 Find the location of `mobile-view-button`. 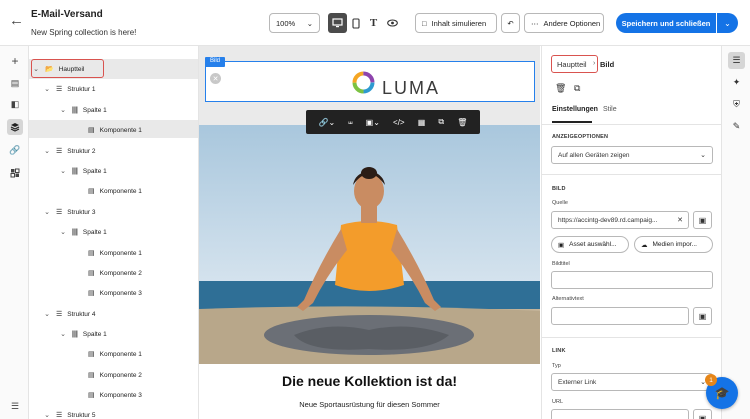

mobile-view-button is located at coordinates (355, 23).